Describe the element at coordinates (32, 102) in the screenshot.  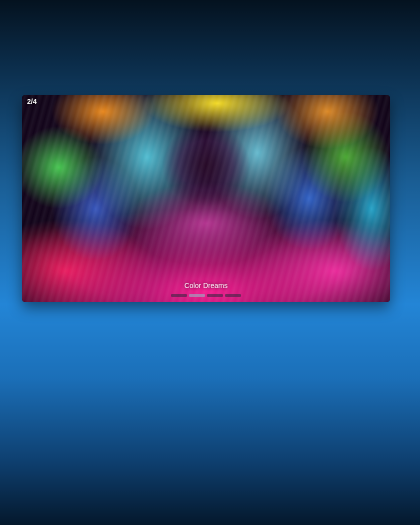
I see `slide-counter: 2/4` at that location.